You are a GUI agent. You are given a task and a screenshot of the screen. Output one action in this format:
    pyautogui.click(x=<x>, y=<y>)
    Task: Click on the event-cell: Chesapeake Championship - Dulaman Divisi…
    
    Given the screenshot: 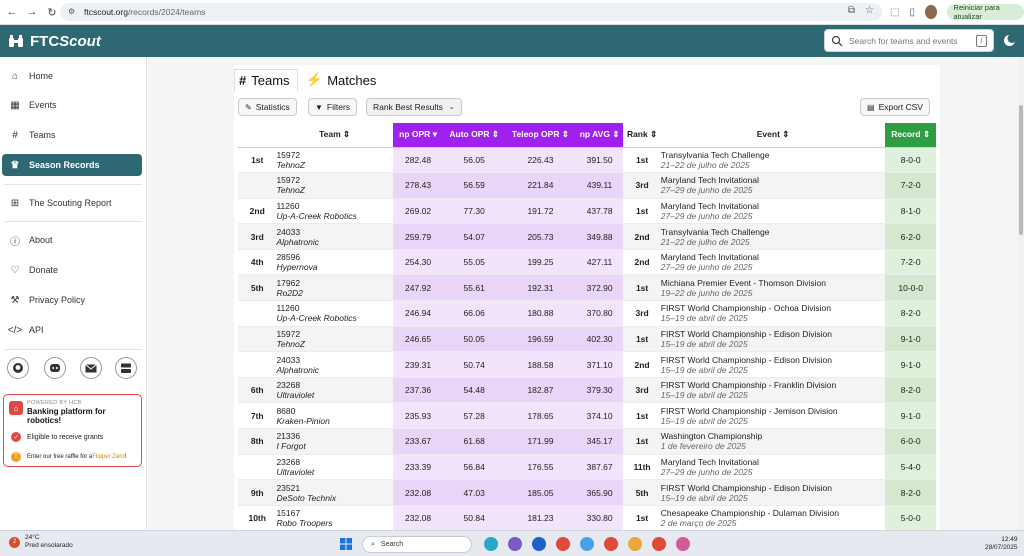 What is the action you would take?
    pyautogui.click(x=773, y=518)
    